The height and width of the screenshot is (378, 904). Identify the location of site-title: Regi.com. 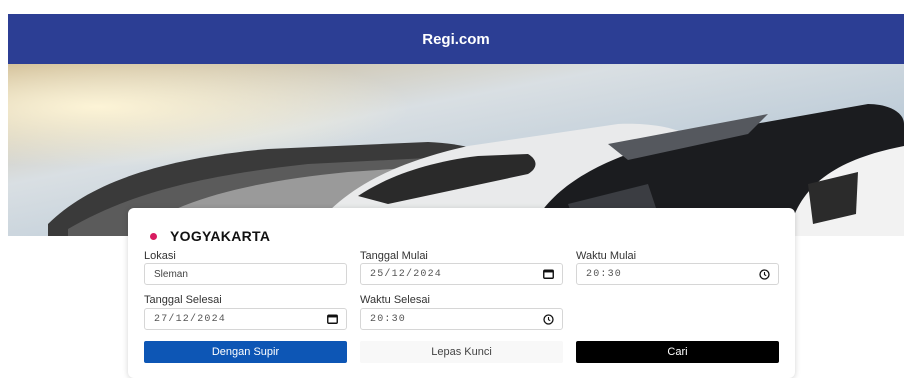
(456, 39).